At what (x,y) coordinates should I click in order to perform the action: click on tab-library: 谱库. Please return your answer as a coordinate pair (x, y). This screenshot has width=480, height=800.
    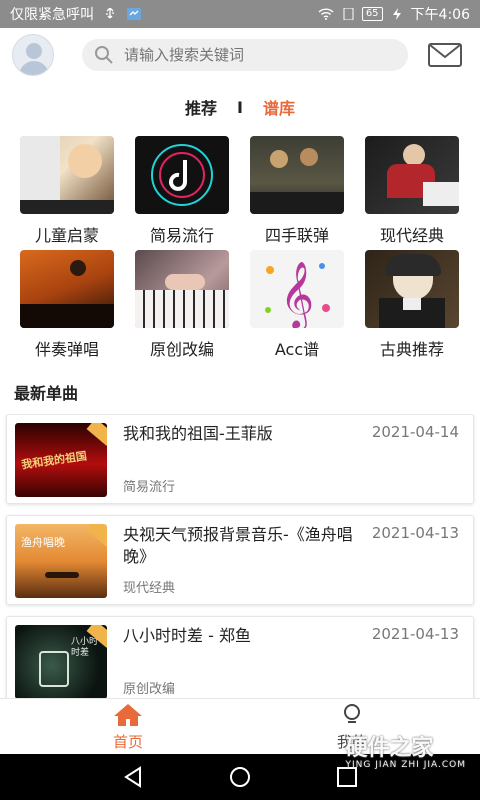
    Looking at the image, I should click on (279, 107).